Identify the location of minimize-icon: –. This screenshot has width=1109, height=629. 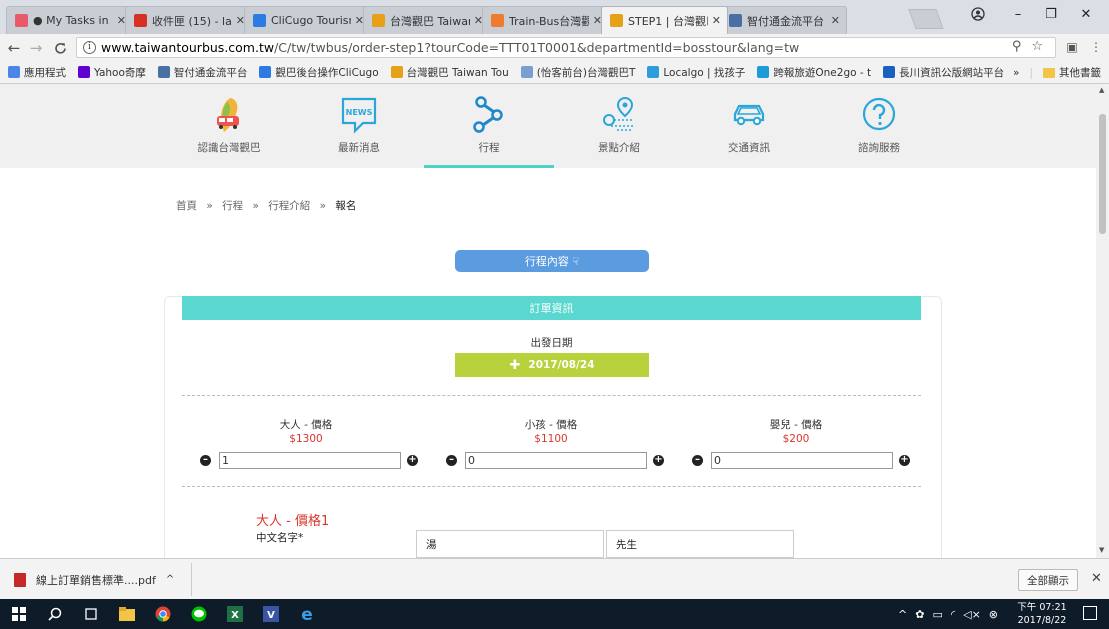
(1018, 14).